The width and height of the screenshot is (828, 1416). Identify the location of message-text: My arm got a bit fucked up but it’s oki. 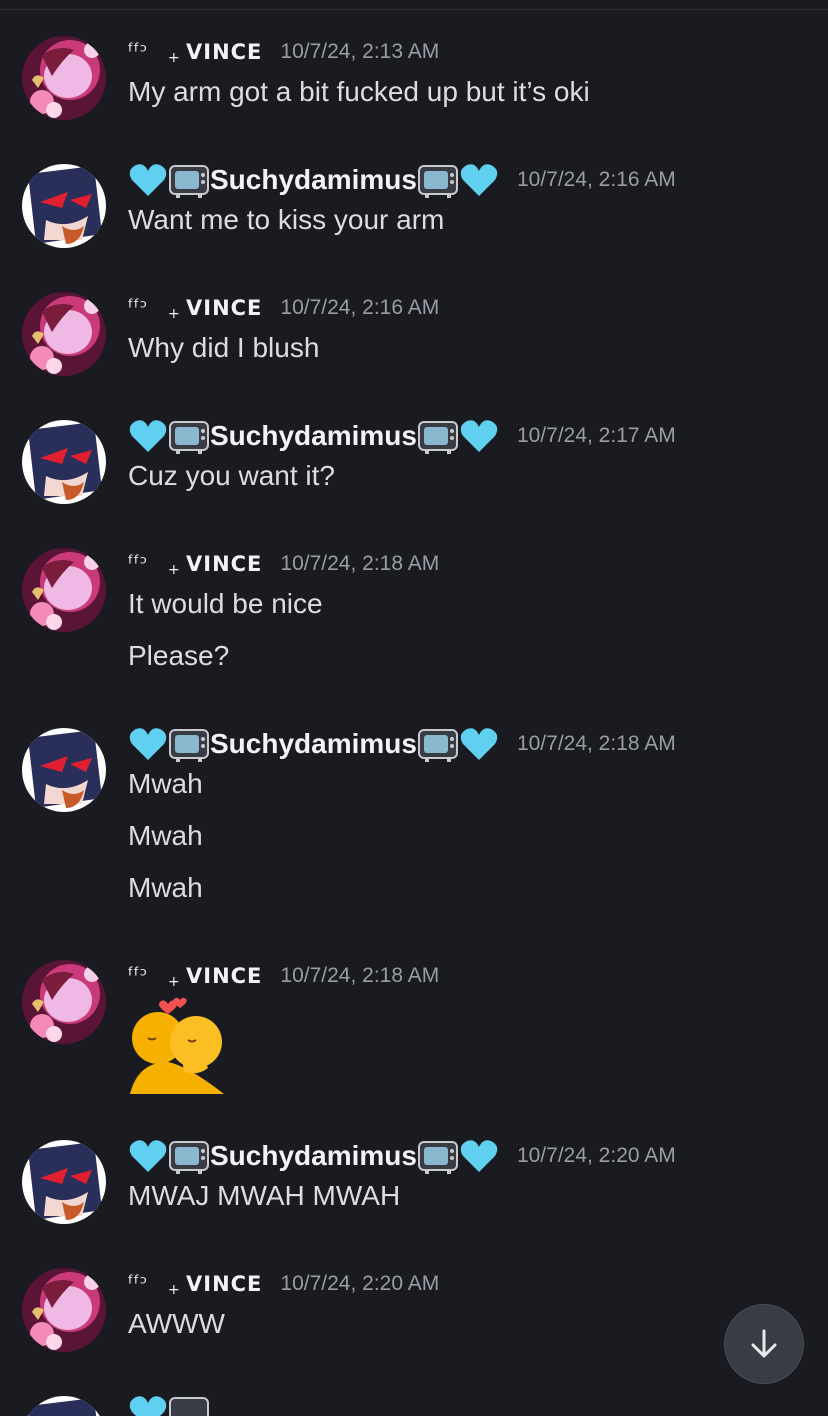
(359, 91).